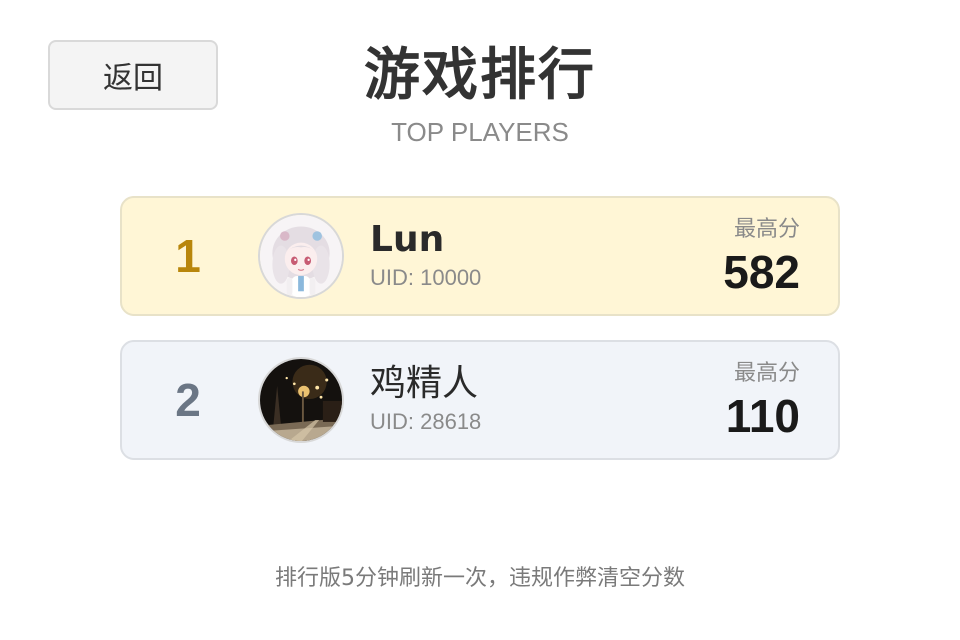 The width and height of the screenshot is (960, 640). Describe the element at coordinates (426, 277) in the screenshot. I see `player-uid: UID: 10000` at that location.